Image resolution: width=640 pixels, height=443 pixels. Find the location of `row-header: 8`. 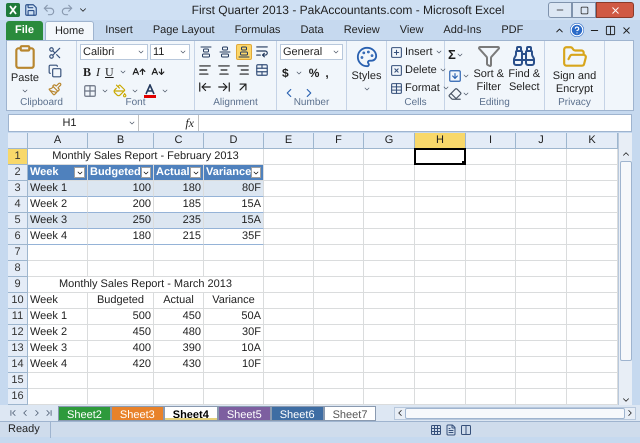

row-header: 8 is located at coordinates (18, 269).